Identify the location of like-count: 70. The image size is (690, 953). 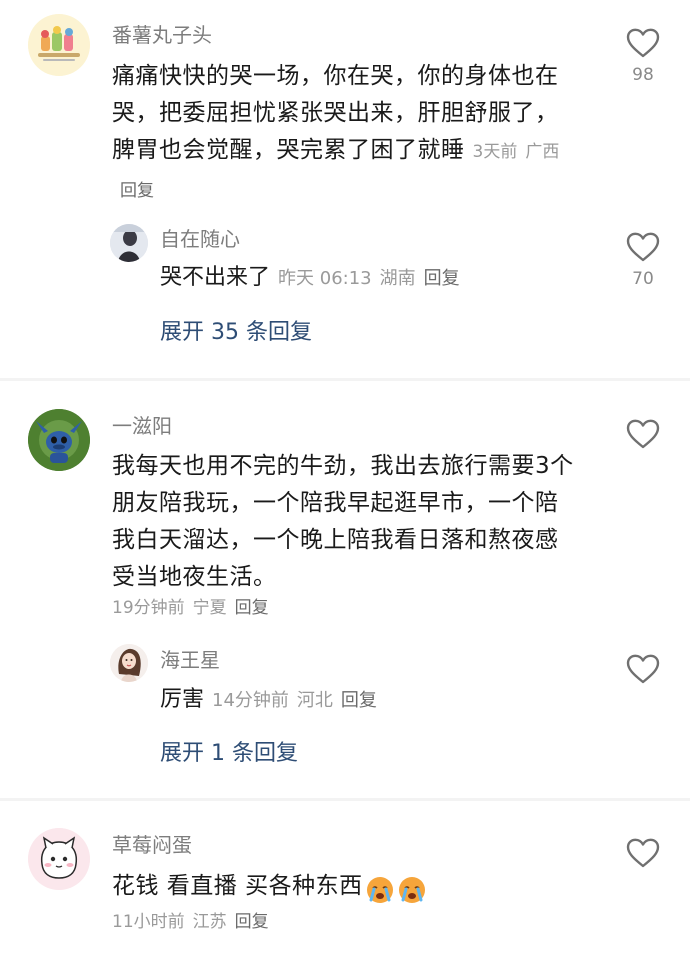
(643, 279).